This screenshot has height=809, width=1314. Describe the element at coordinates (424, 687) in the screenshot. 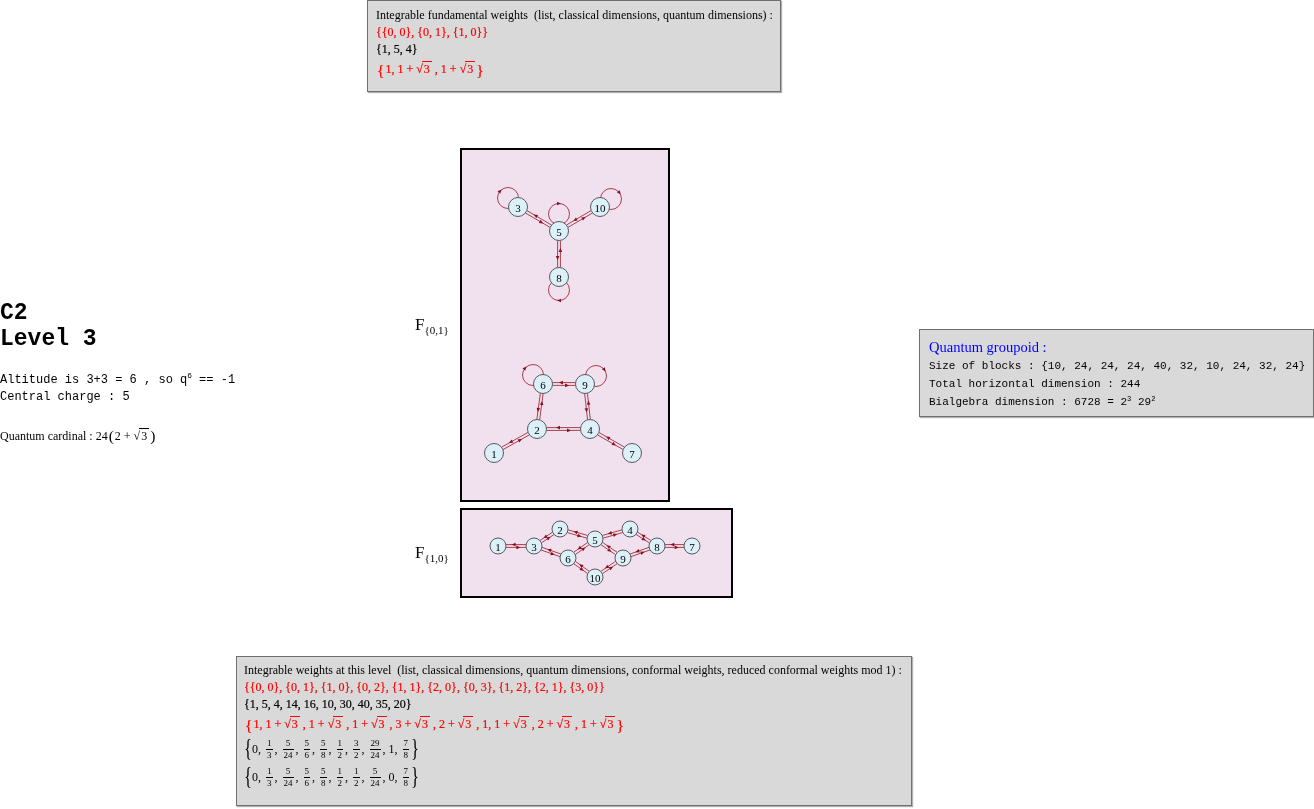

I see `formula-line: {{0, 0}, {0, 1}, {1, 0}, {0, 2}, {1, 1}, {2, 0}, {0, 3}, {1, 2}, {2, 1}, {3, 0}}` at that location.